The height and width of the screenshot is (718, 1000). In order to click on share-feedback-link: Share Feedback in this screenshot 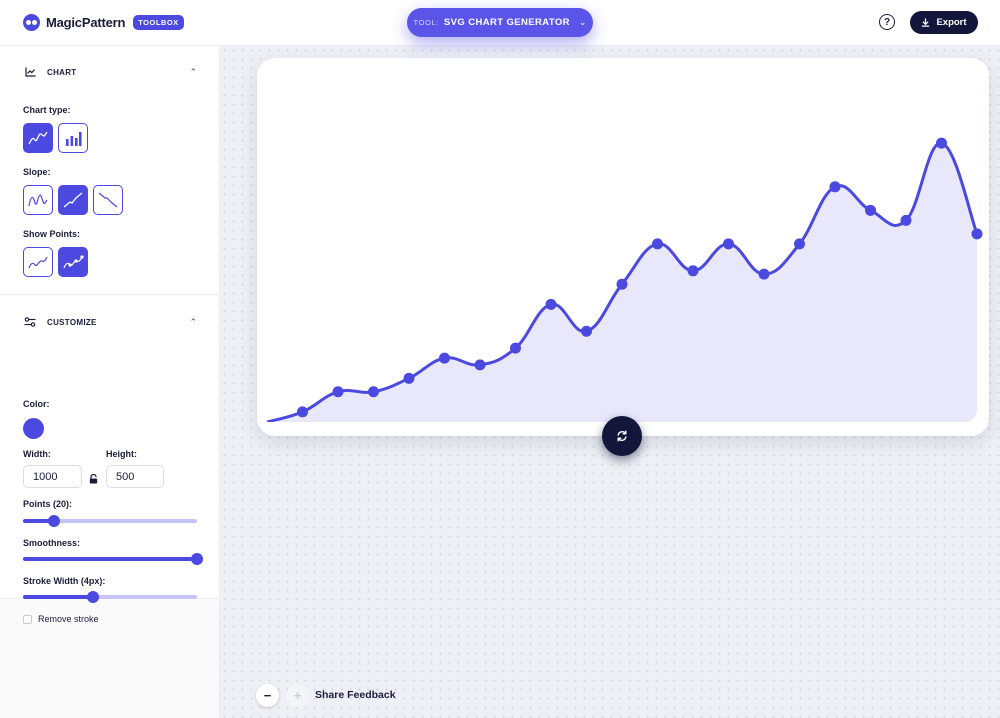, I will do `click(355, 695)`.